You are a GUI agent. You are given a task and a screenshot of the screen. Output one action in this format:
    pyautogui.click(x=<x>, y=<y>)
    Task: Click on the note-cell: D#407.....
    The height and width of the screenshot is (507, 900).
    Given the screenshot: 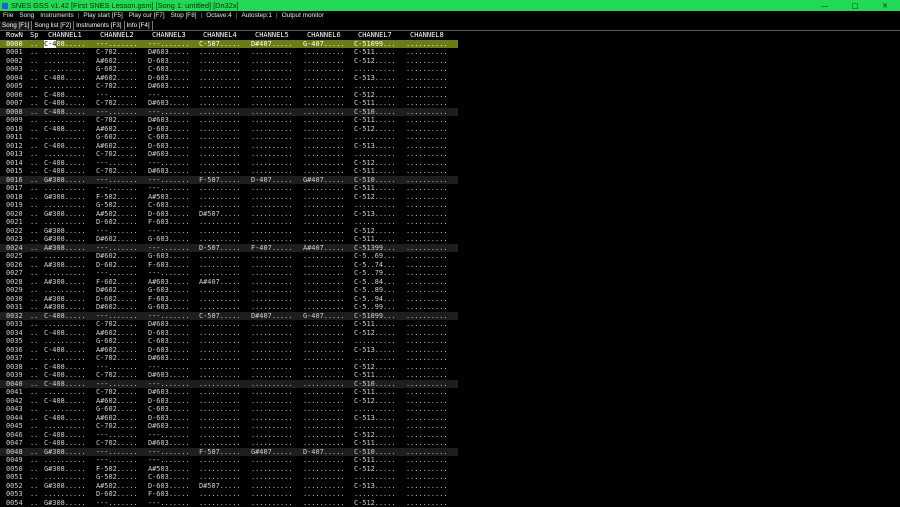 What is the action you would take?
    pyautogui.click(x=272, y=44)
    